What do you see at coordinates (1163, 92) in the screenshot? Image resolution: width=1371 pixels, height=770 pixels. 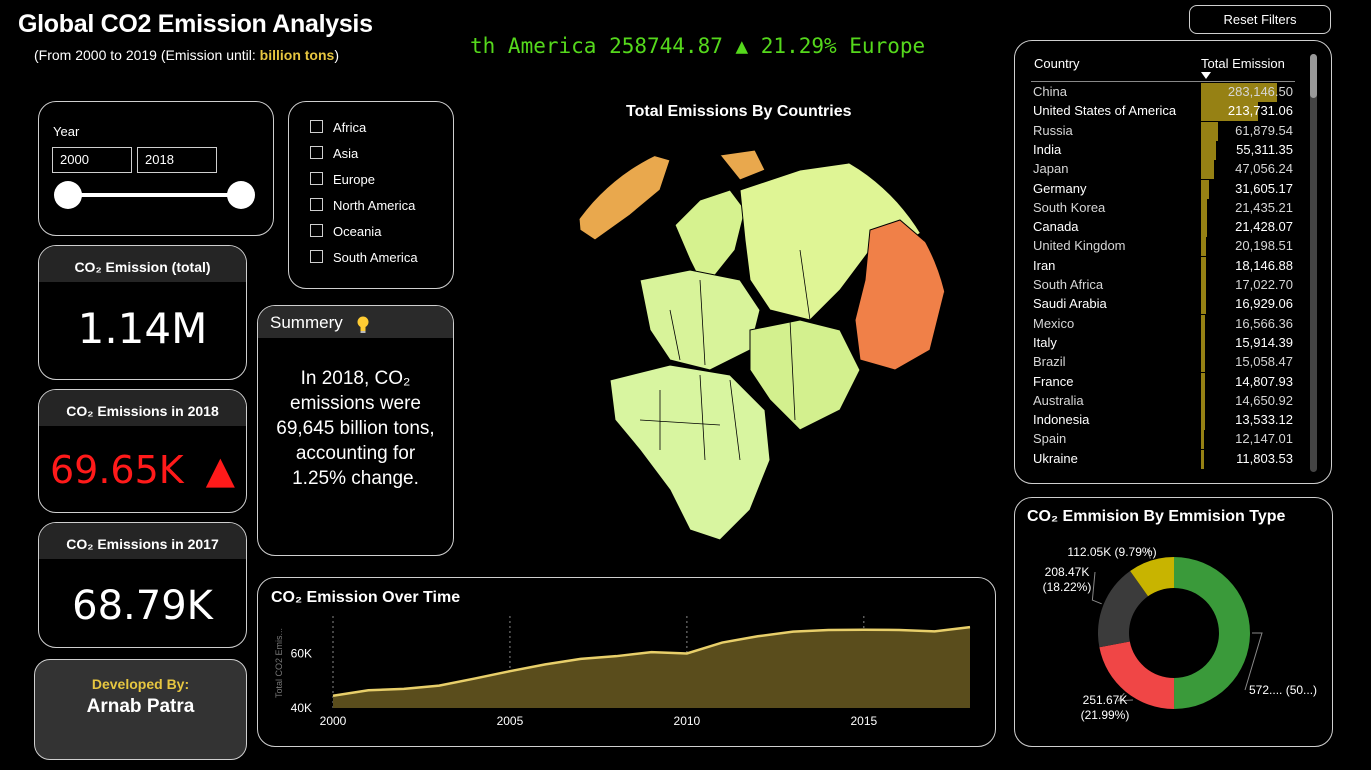 I see `table-row: China 283,146.50` at bounding box center [1163, 92].